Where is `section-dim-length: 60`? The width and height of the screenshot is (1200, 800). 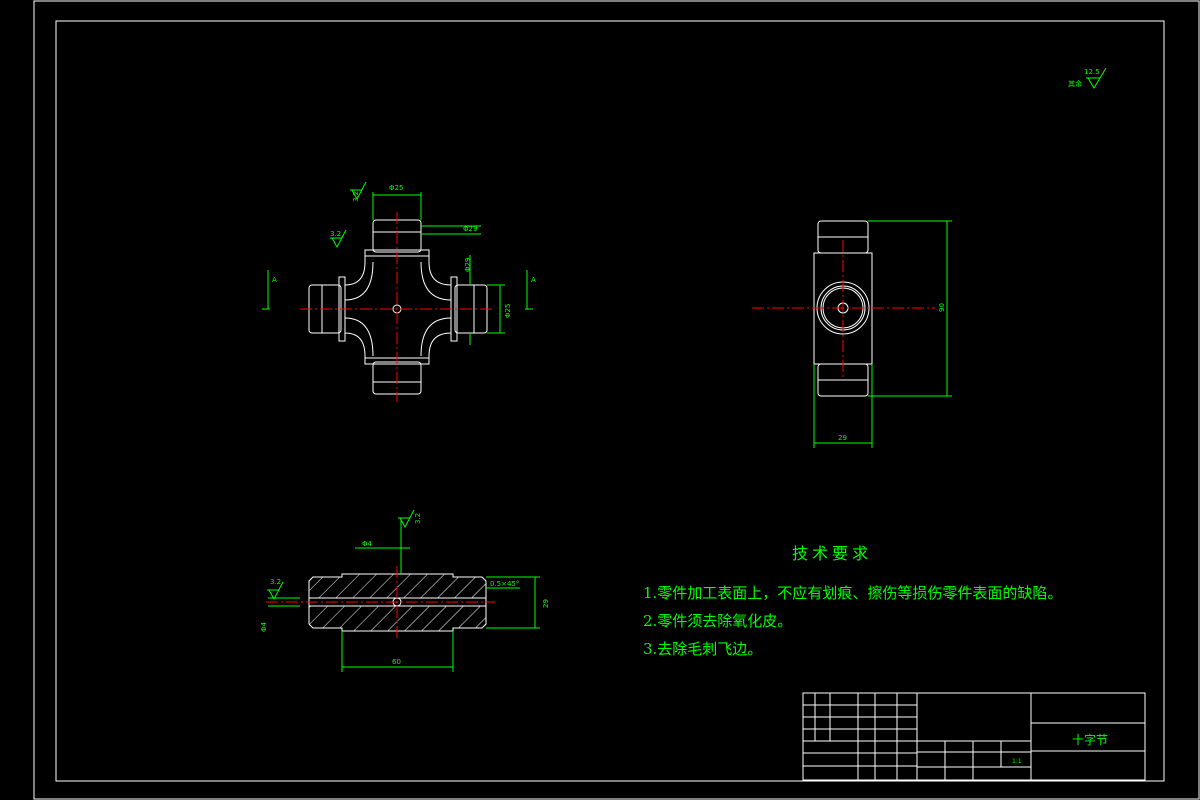 section-dim-length: 60 is located at coordinates (396, 662).